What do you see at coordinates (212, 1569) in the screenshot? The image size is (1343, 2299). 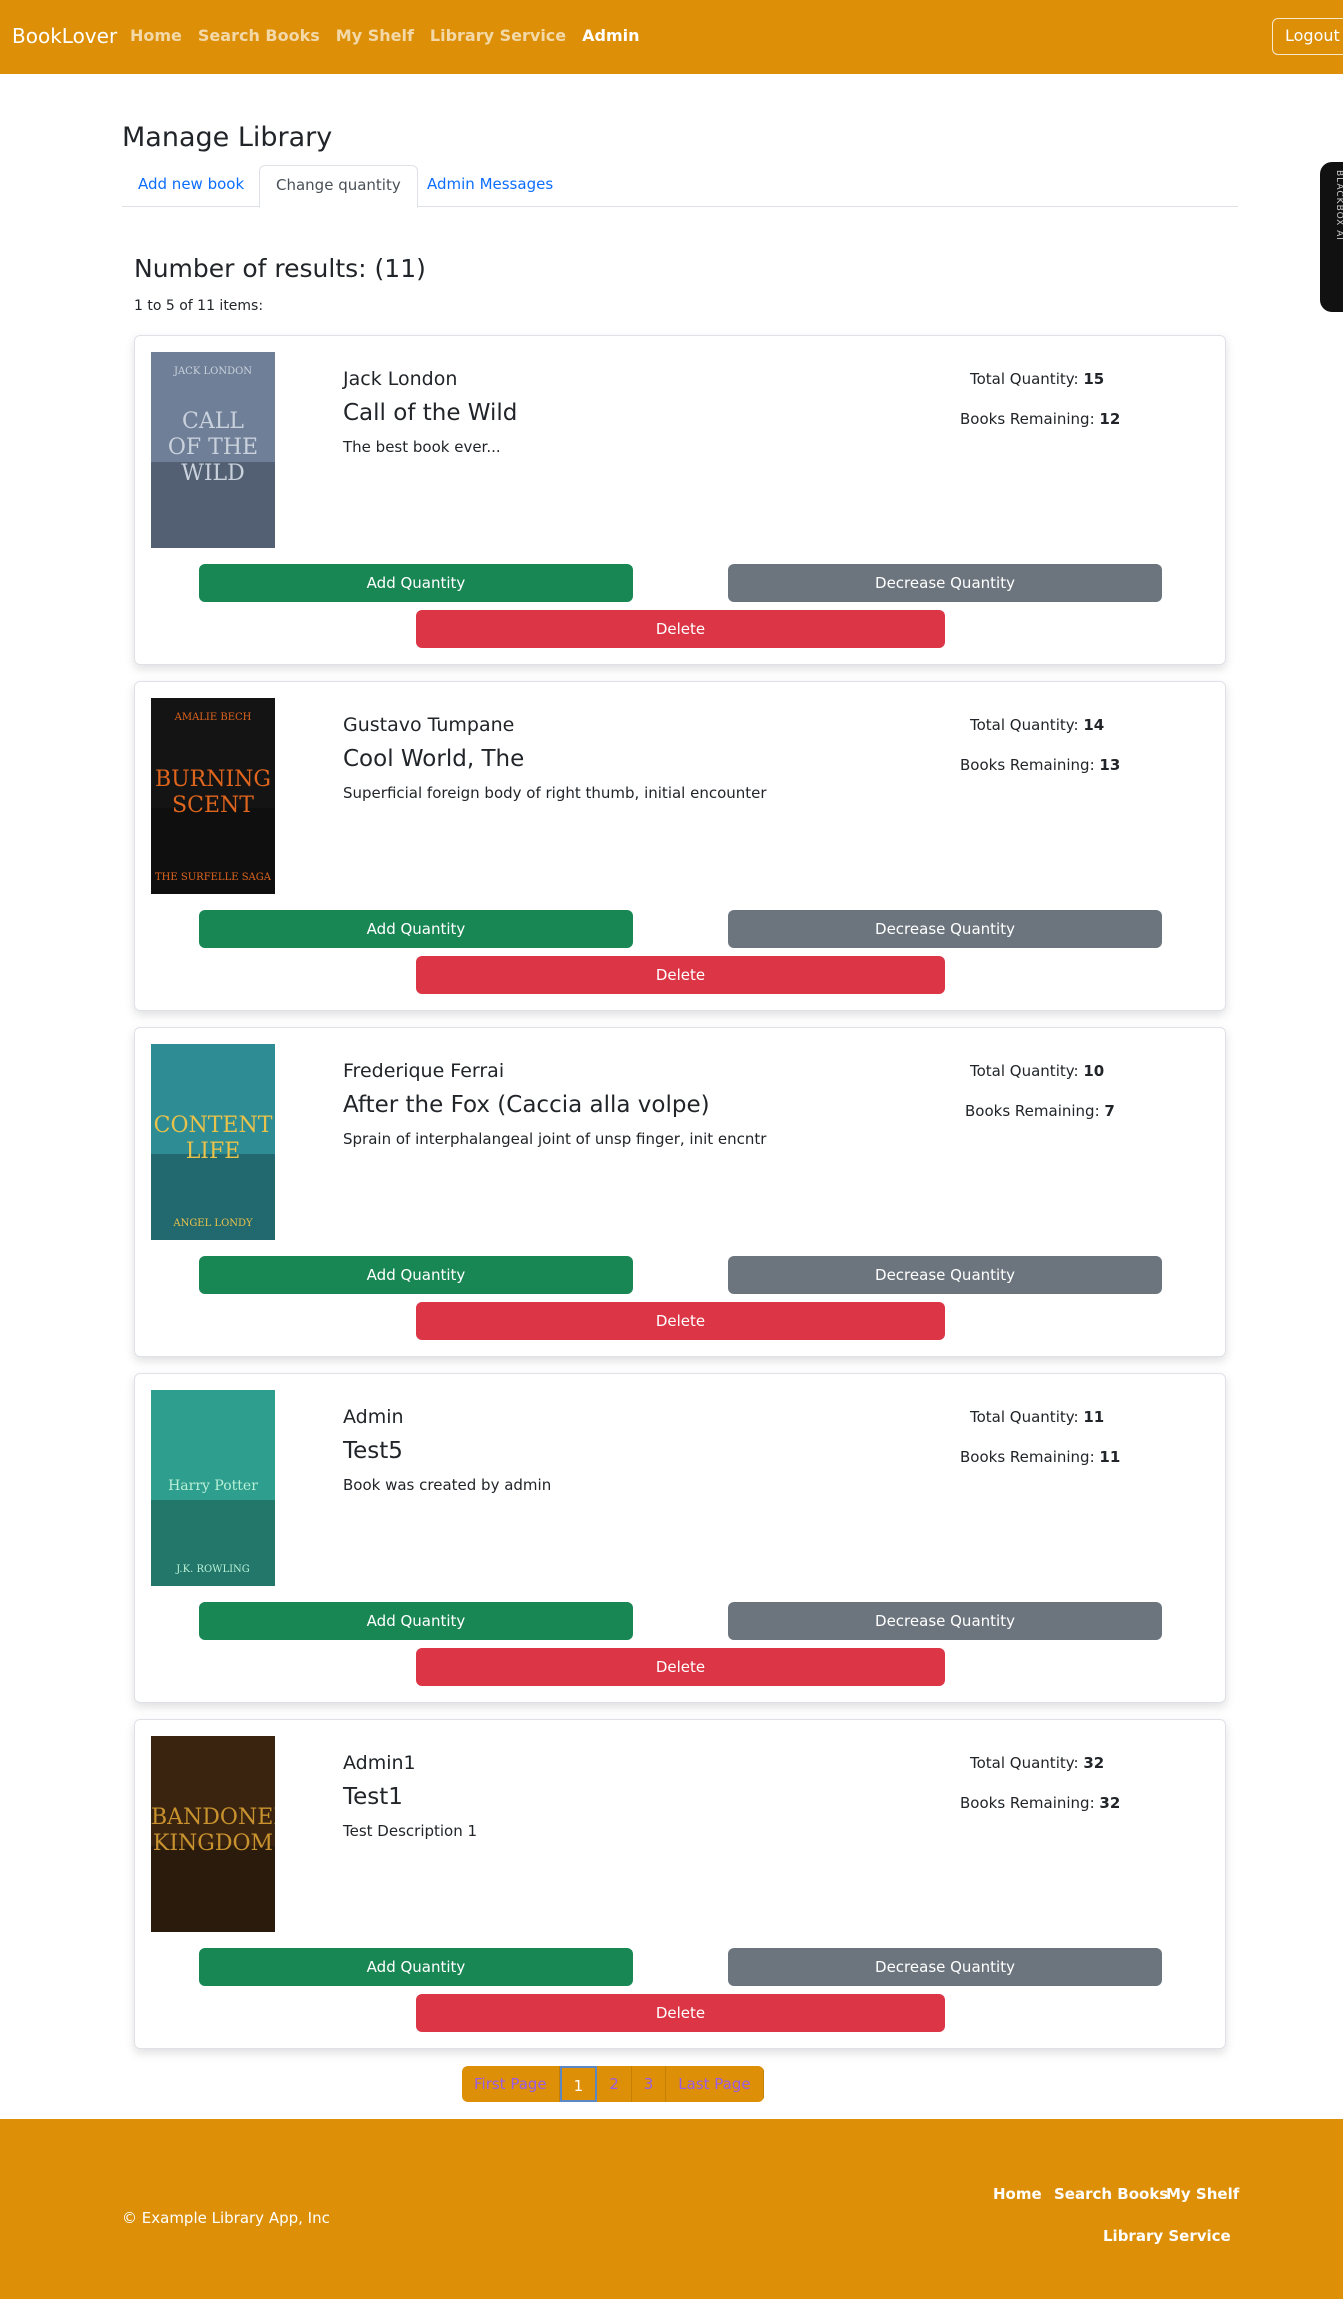 I see `svg-text: J.K. ROWLING` at bounding box center [212, 1569].